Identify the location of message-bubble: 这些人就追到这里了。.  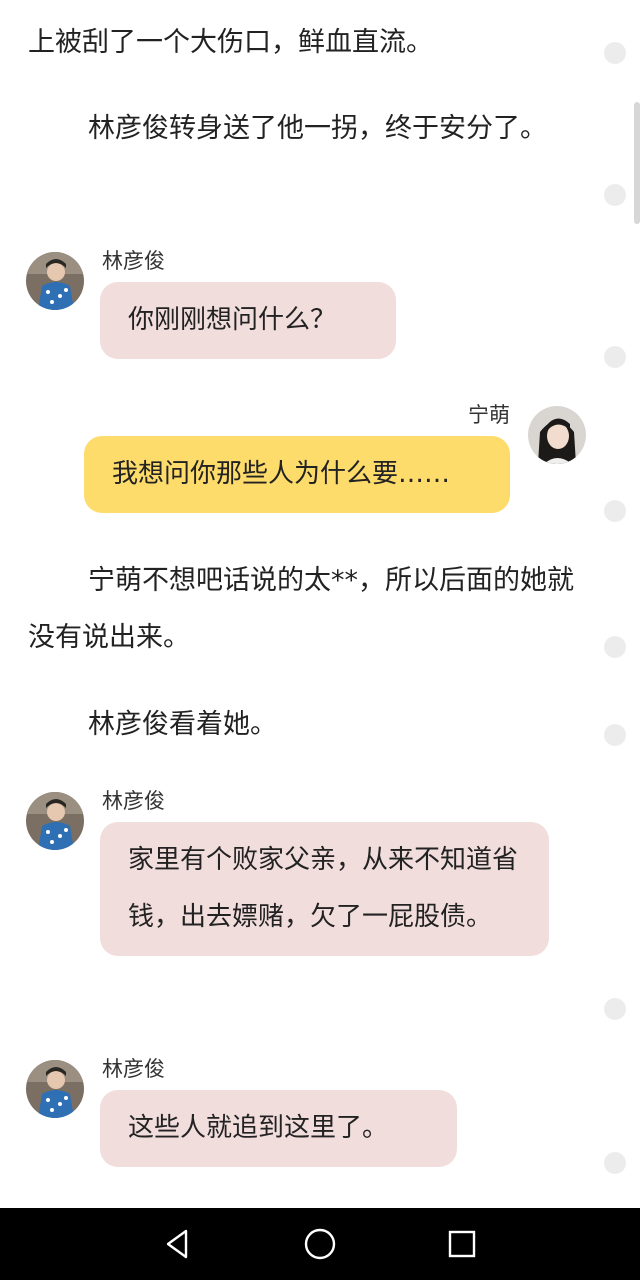
(278, 1128).